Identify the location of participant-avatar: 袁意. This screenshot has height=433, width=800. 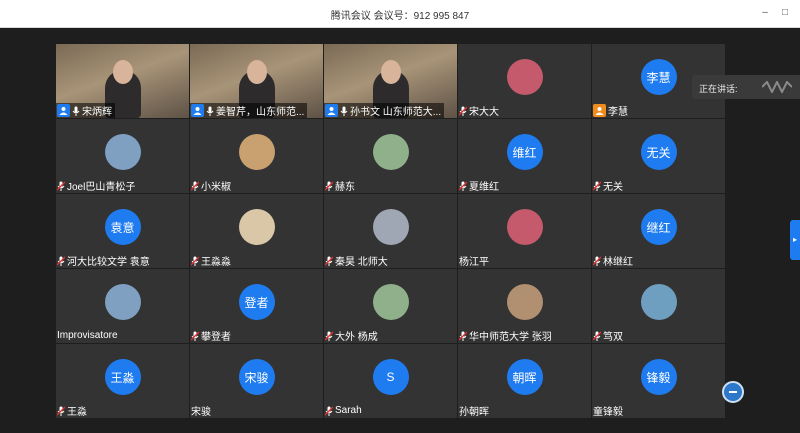
(122, 227).